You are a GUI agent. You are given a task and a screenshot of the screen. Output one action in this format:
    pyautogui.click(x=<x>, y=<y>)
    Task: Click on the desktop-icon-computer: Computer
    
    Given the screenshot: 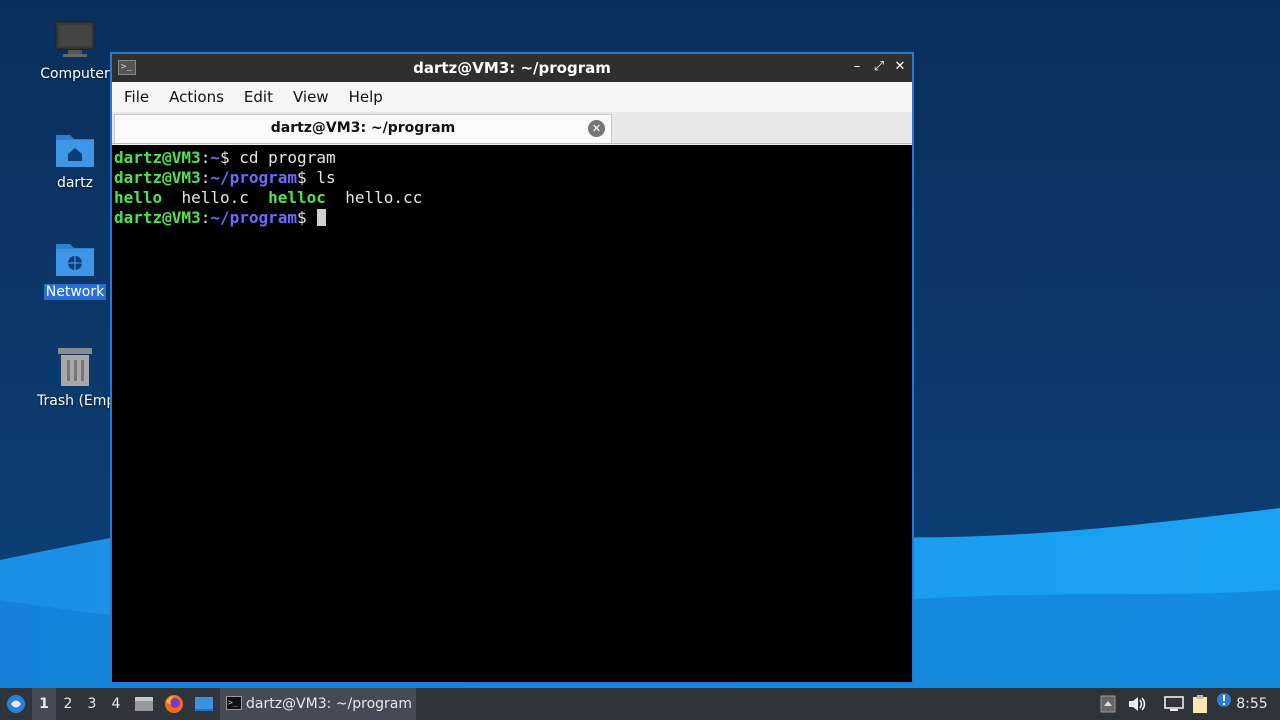 What is the action you would take?
    pyautogui.click(x=75, y=50)
    